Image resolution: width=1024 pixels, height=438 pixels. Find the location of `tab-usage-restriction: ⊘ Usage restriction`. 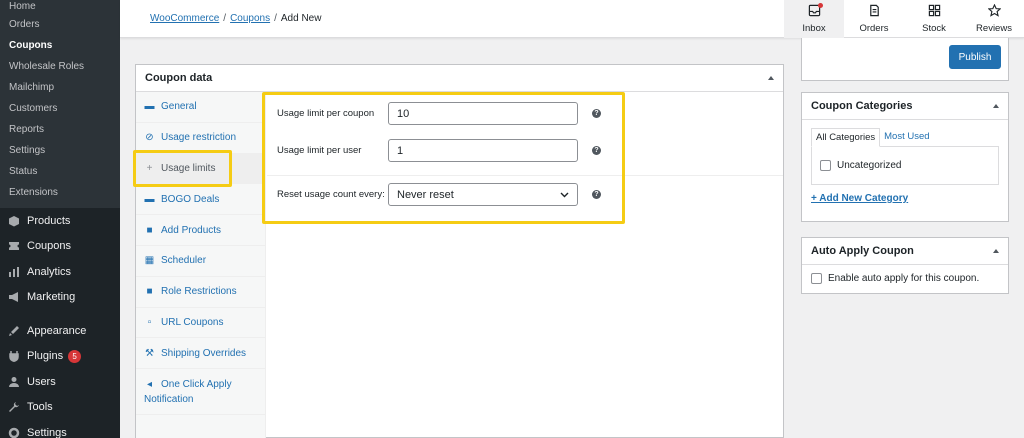

tab-usage-restriction: ⊘ Usage restriction is located at coordinates (200, 138).